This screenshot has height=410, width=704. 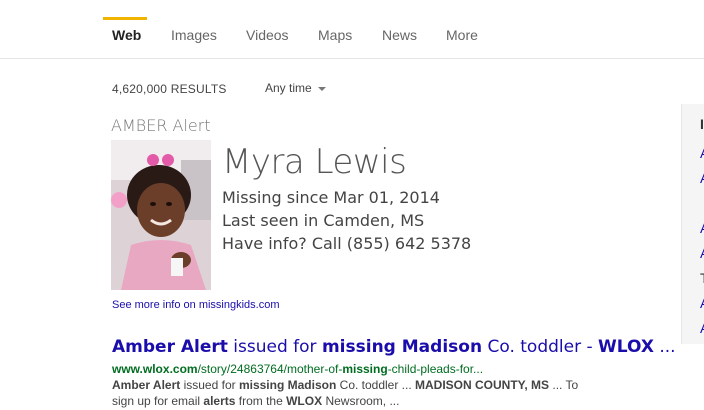 What do you see at coordinates (288, 88) in the screenshot?
I see `time-filter-label: Any time` at bounding box center [288, 88].